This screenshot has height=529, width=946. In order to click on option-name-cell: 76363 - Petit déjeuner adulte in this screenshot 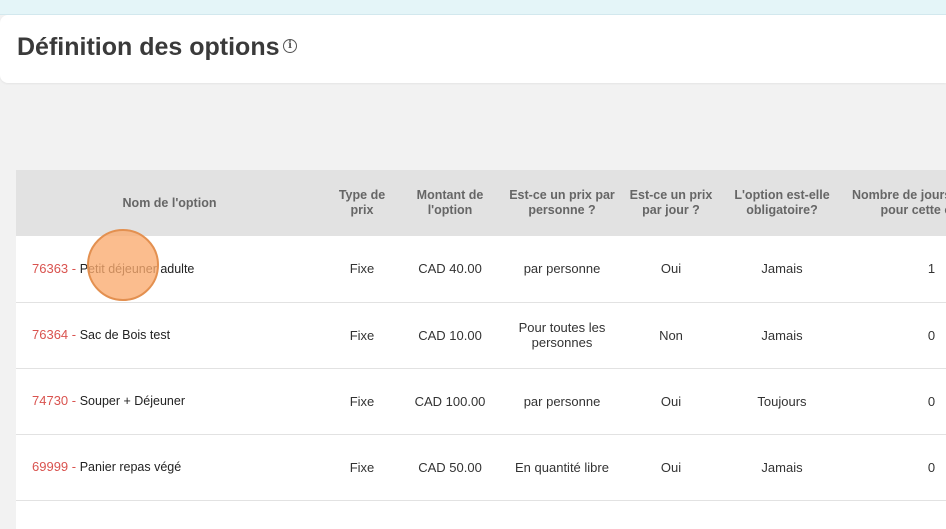, I will do `click(169, 269)`.